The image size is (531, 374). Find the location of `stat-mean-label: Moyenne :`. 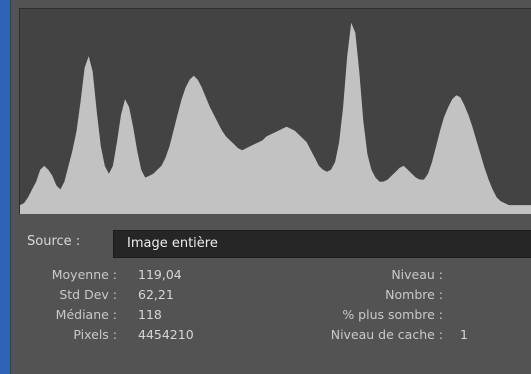

stat-mean-label: Moyenne : is located at coordinates (84, 274).